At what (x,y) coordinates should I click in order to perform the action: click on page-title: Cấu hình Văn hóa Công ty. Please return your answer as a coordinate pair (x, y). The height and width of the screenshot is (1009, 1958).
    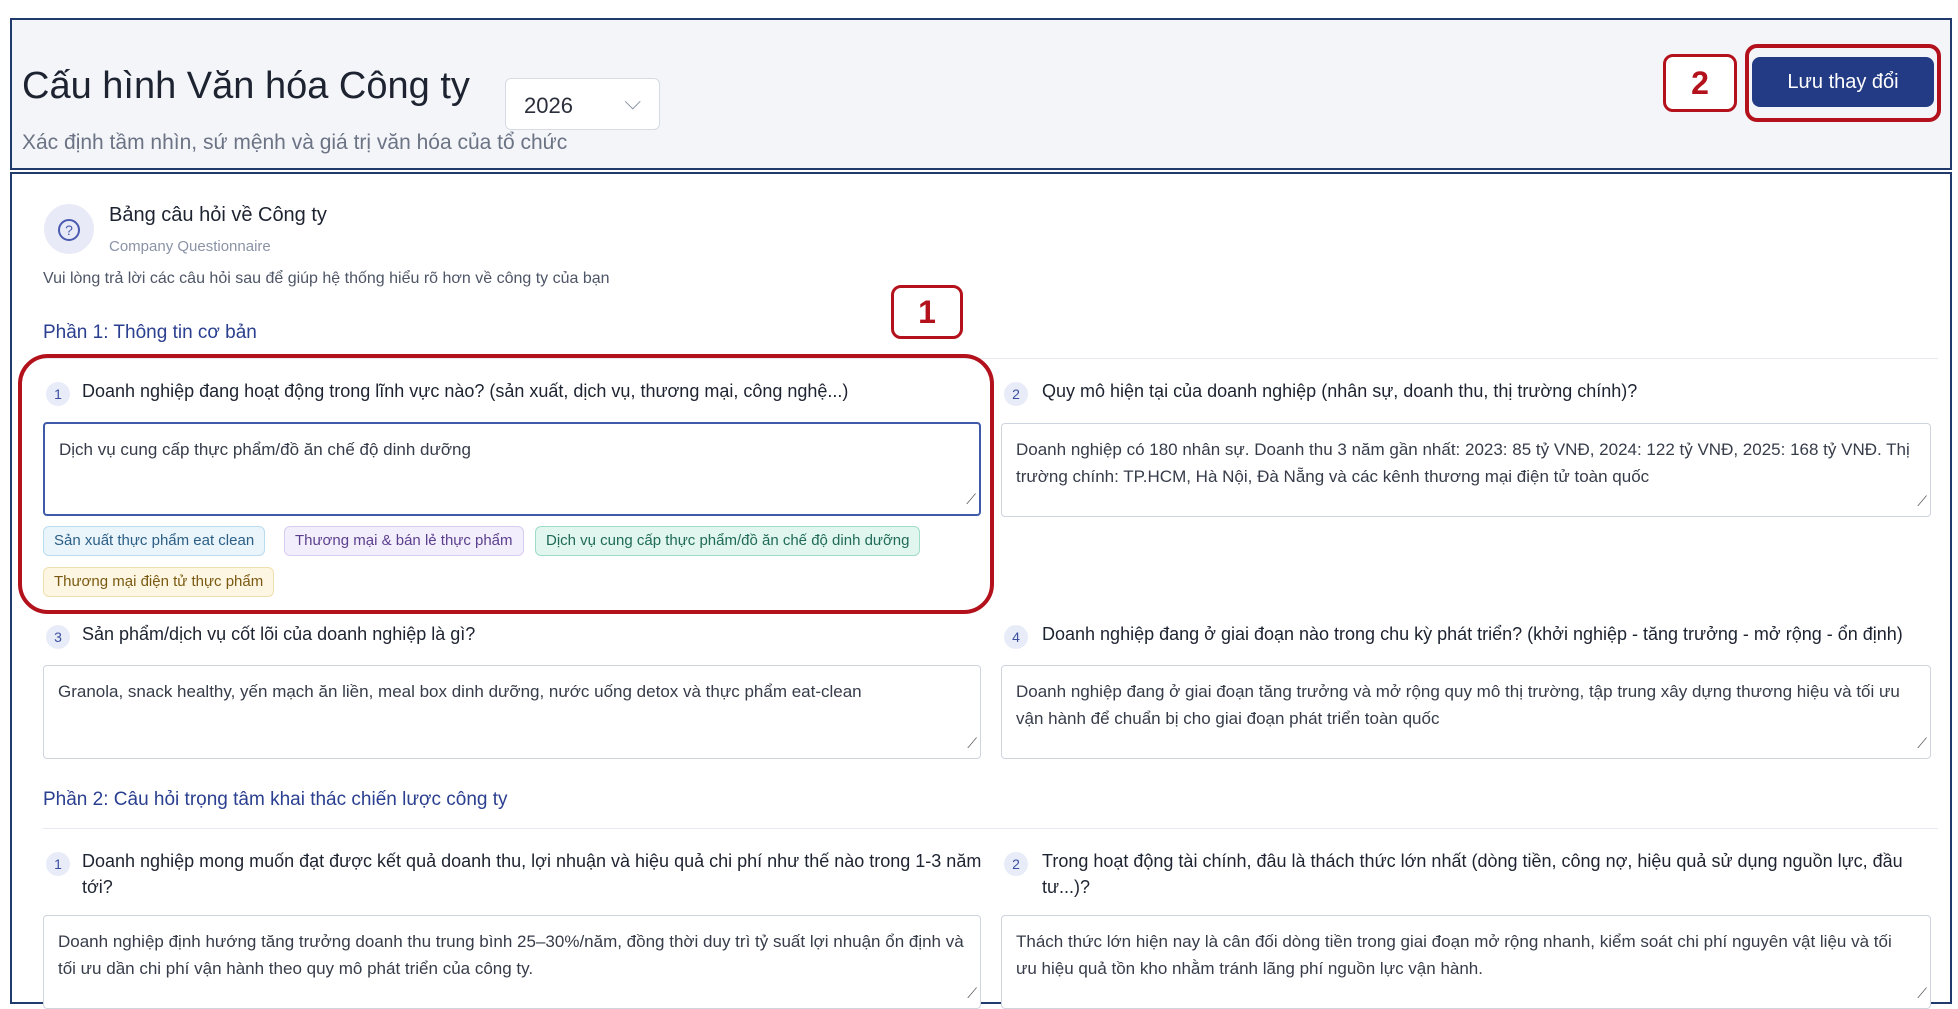
    Looking at the image, I should click on (246, 86).